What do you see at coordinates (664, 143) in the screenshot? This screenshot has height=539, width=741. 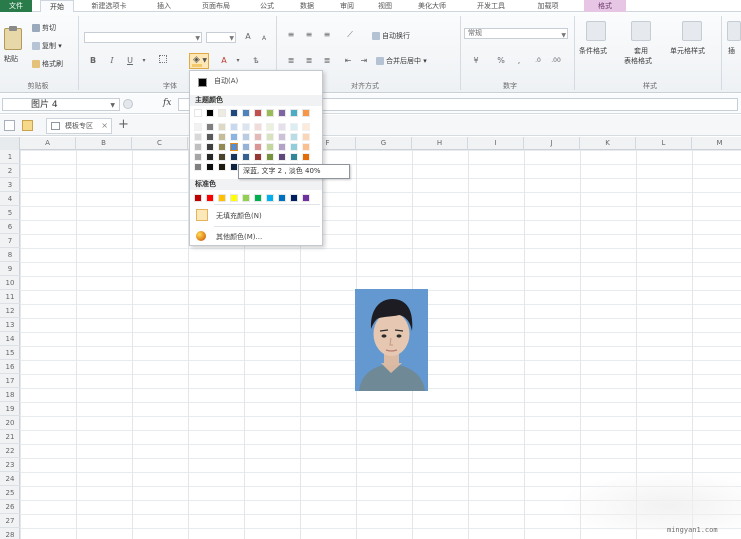 I see `column-header: L` at bounding box center [664, 143].